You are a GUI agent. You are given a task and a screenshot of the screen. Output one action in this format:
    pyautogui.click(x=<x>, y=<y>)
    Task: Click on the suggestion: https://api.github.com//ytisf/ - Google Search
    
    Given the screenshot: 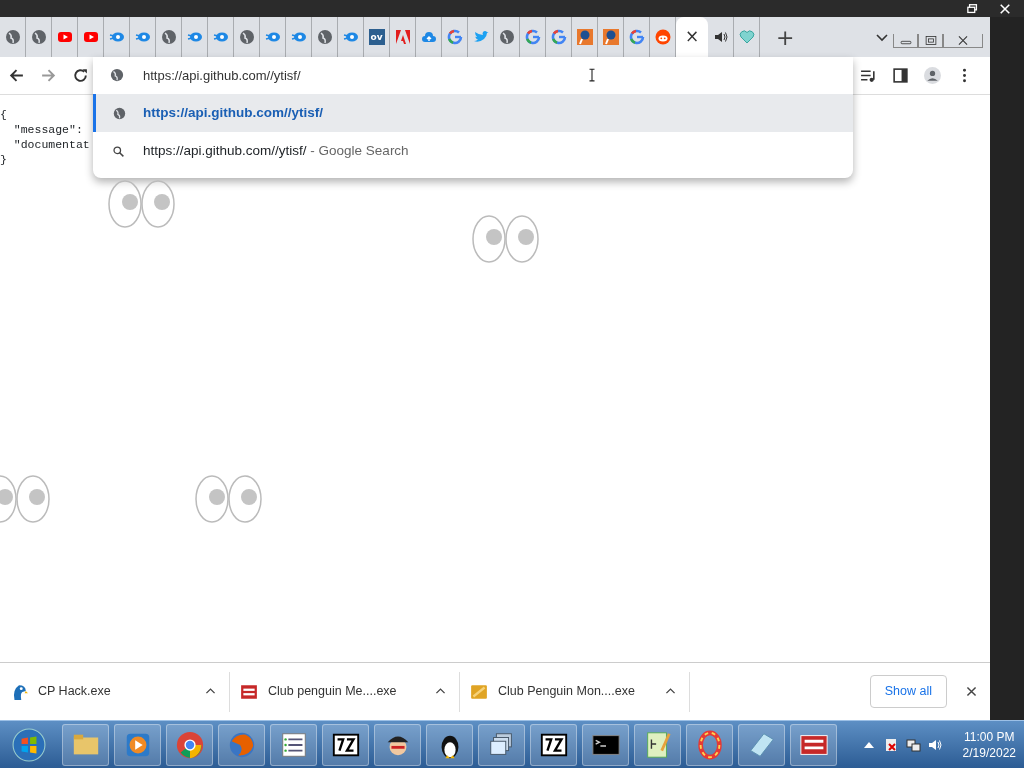 What is the action you would take?
    pyautogui.click(x=473, y=151)
    